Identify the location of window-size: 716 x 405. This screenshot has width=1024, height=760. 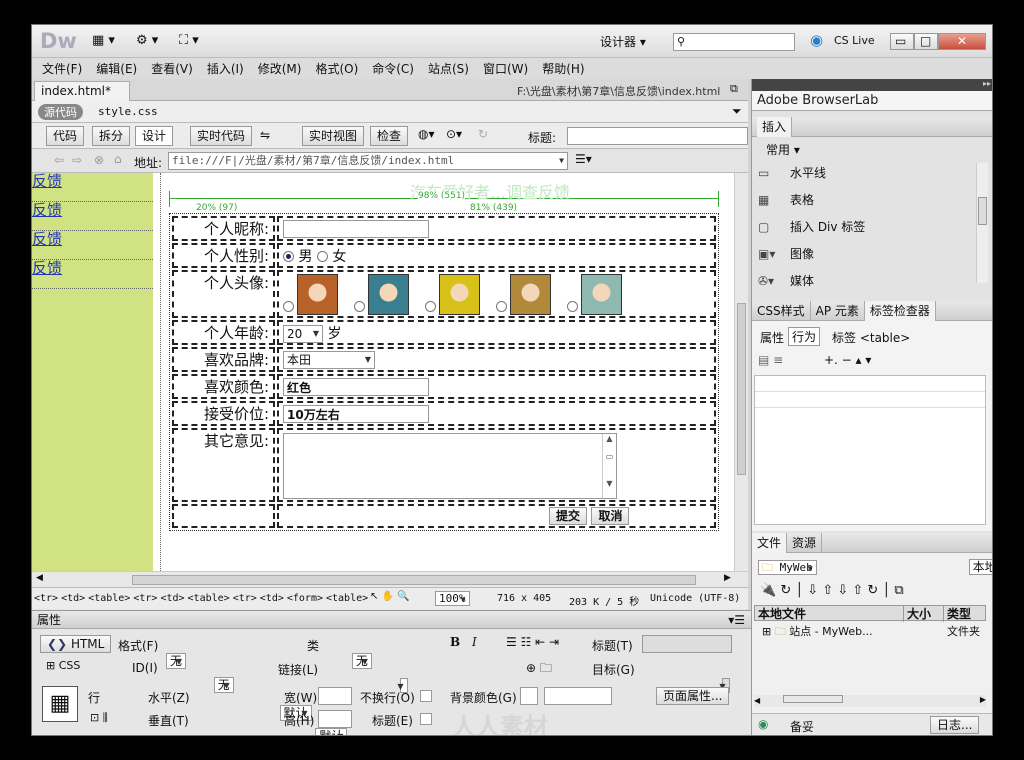
(524, 598).